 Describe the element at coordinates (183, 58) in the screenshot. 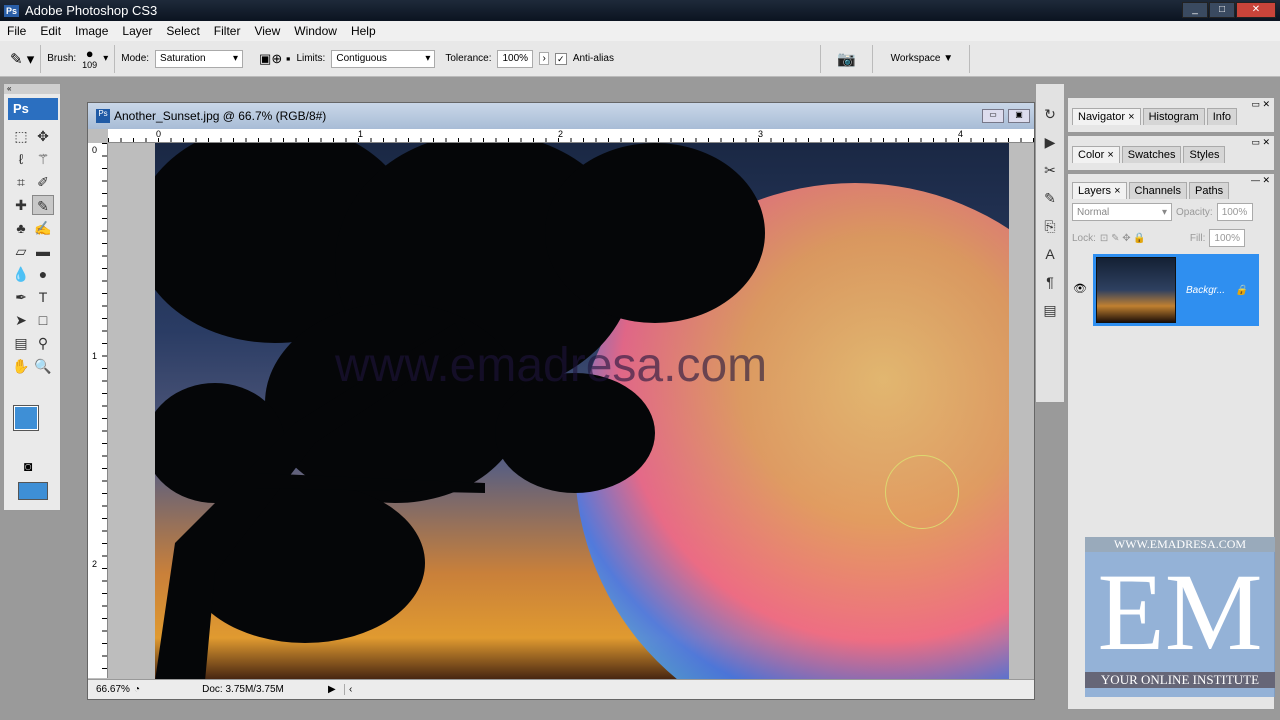

I see `mode-value: Saturation` at that location.